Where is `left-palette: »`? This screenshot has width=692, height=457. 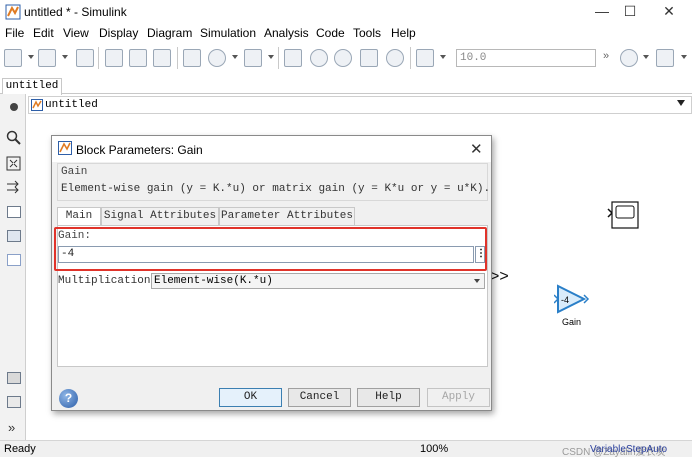
left-palette: » is located at coordinates (13, 267).